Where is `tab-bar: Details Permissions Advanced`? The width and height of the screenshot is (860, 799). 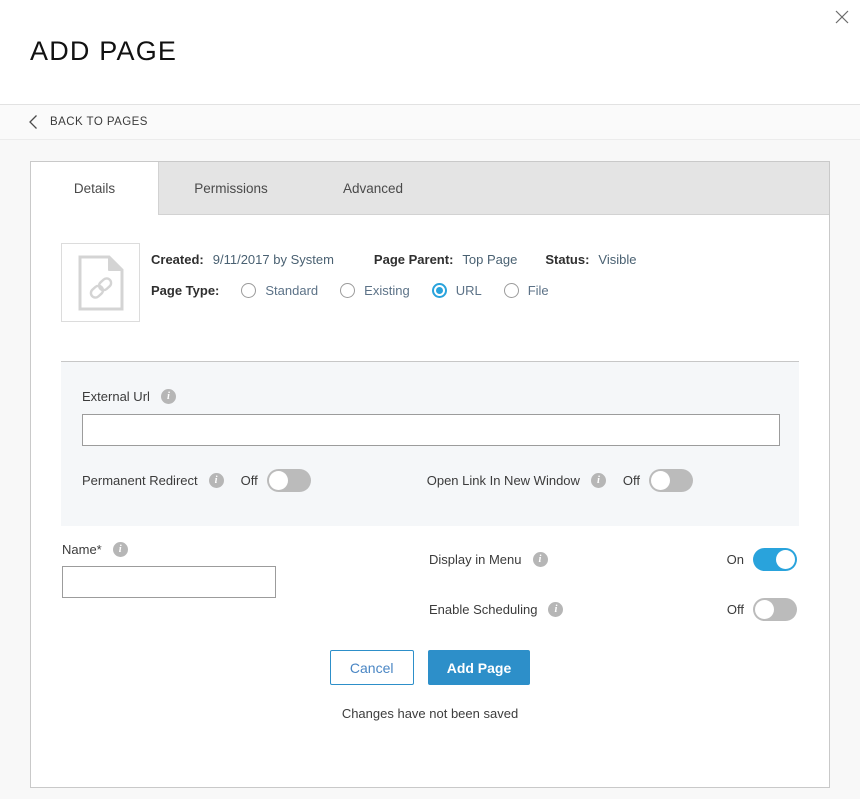 tab-bar: Details Permissions Advanced is located at coordinates (430, 188).